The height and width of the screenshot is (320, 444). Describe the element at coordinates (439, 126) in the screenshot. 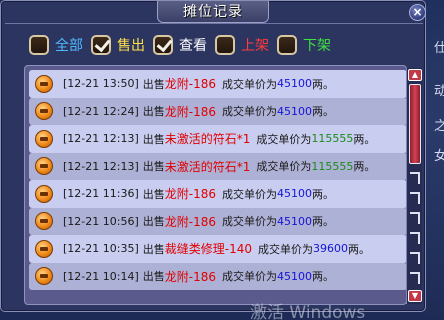

I see `background-glyph: 之` at that location.